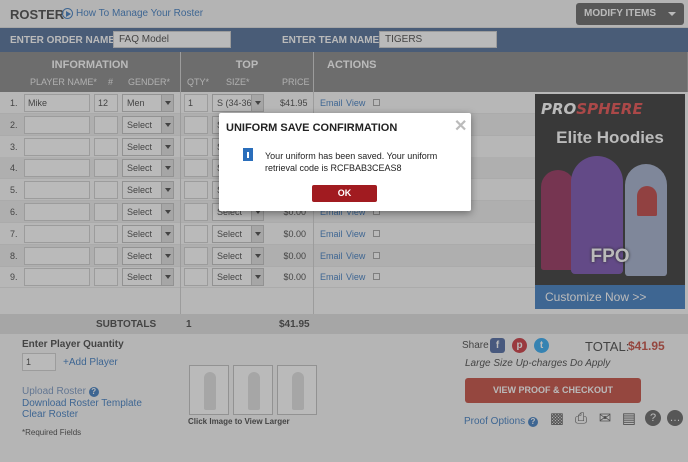 This screenshot has width=688, height=462. What do you see at coordinates (312, 128) in the screenshot?
I see `modal-title: UNIFORM SAVE CONFIRMATION` at bounding box center [312, 128].